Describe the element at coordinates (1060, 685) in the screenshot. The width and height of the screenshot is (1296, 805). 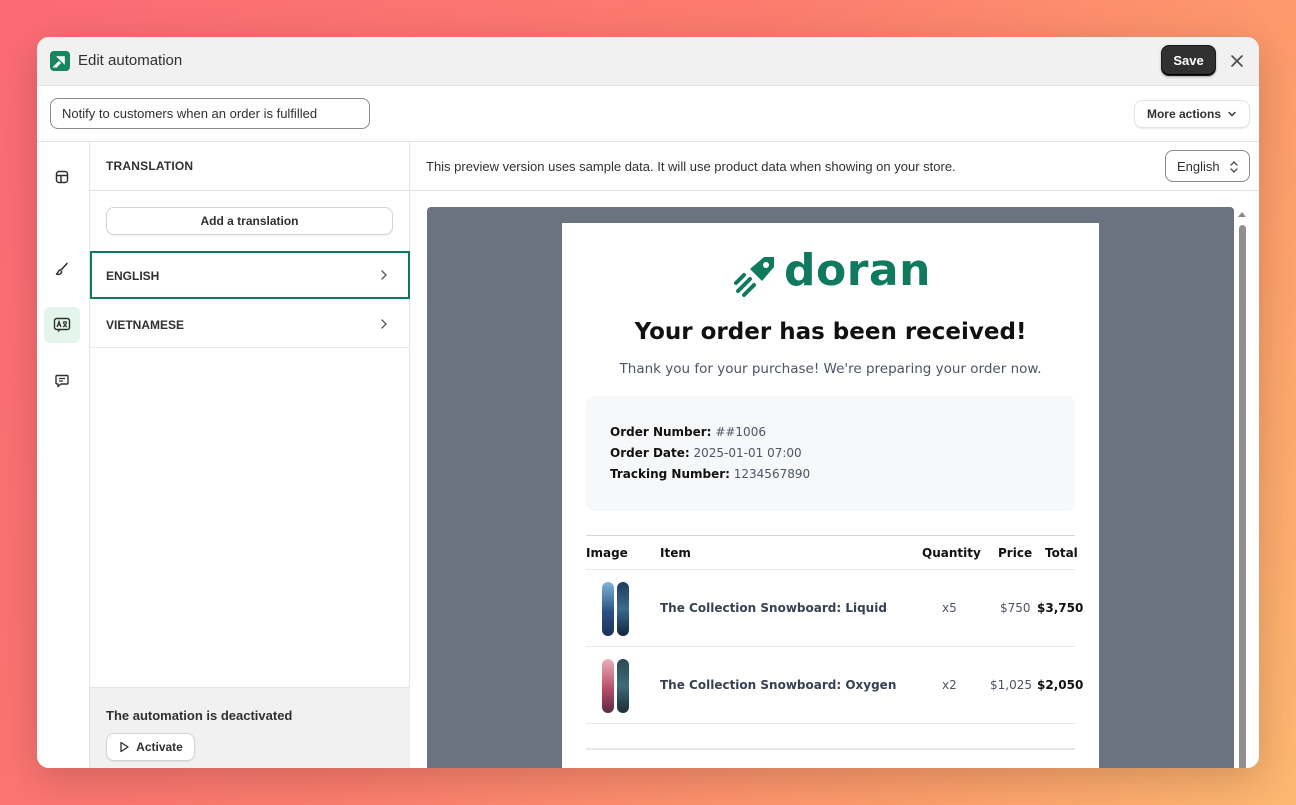
I see `item-total: $2,050` at that location.